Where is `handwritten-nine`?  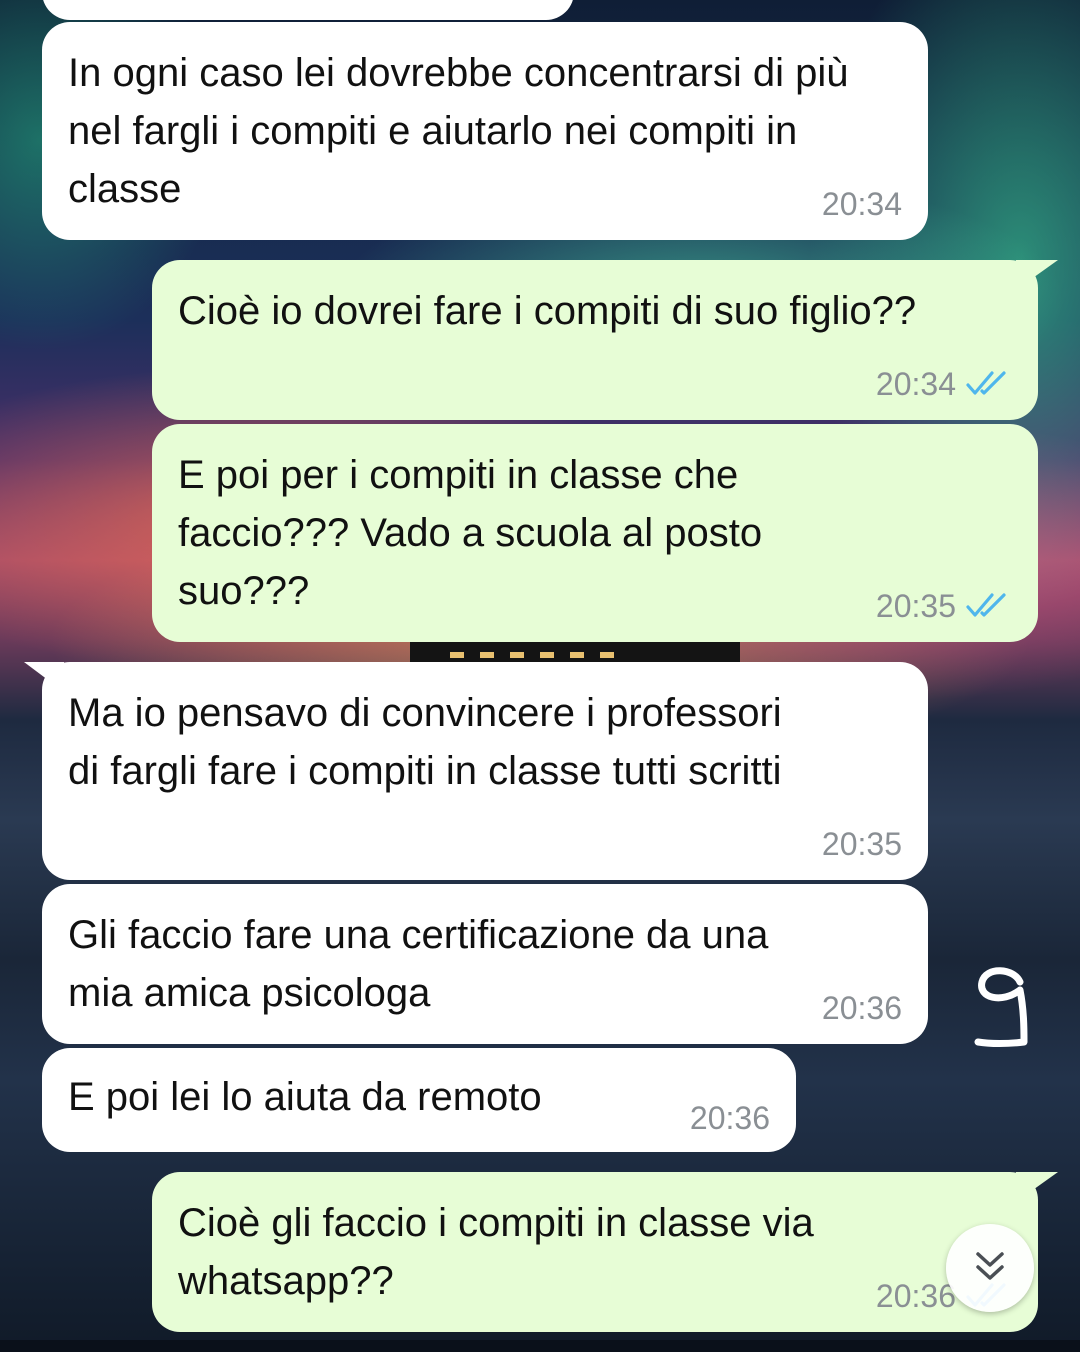 handwritten-nine is located at coordinates (1001, 1007).